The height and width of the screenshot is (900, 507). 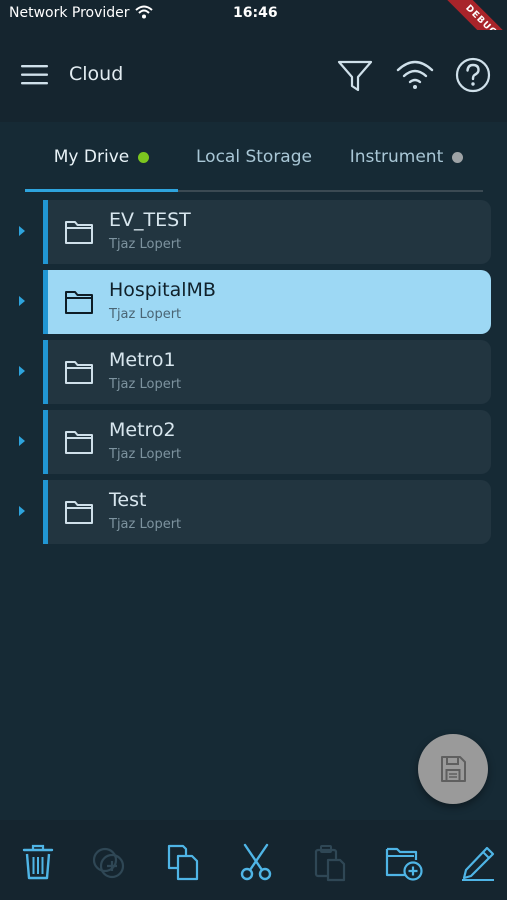 I want to click on cut-icon, so click(x=256, y=862).